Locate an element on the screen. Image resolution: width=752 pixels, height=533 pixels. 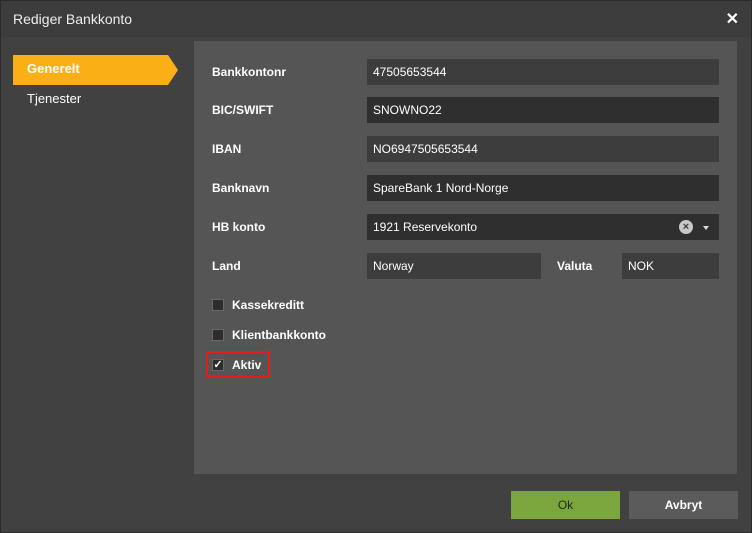
iban-label: IBAN is located at coordinates (227, 149).